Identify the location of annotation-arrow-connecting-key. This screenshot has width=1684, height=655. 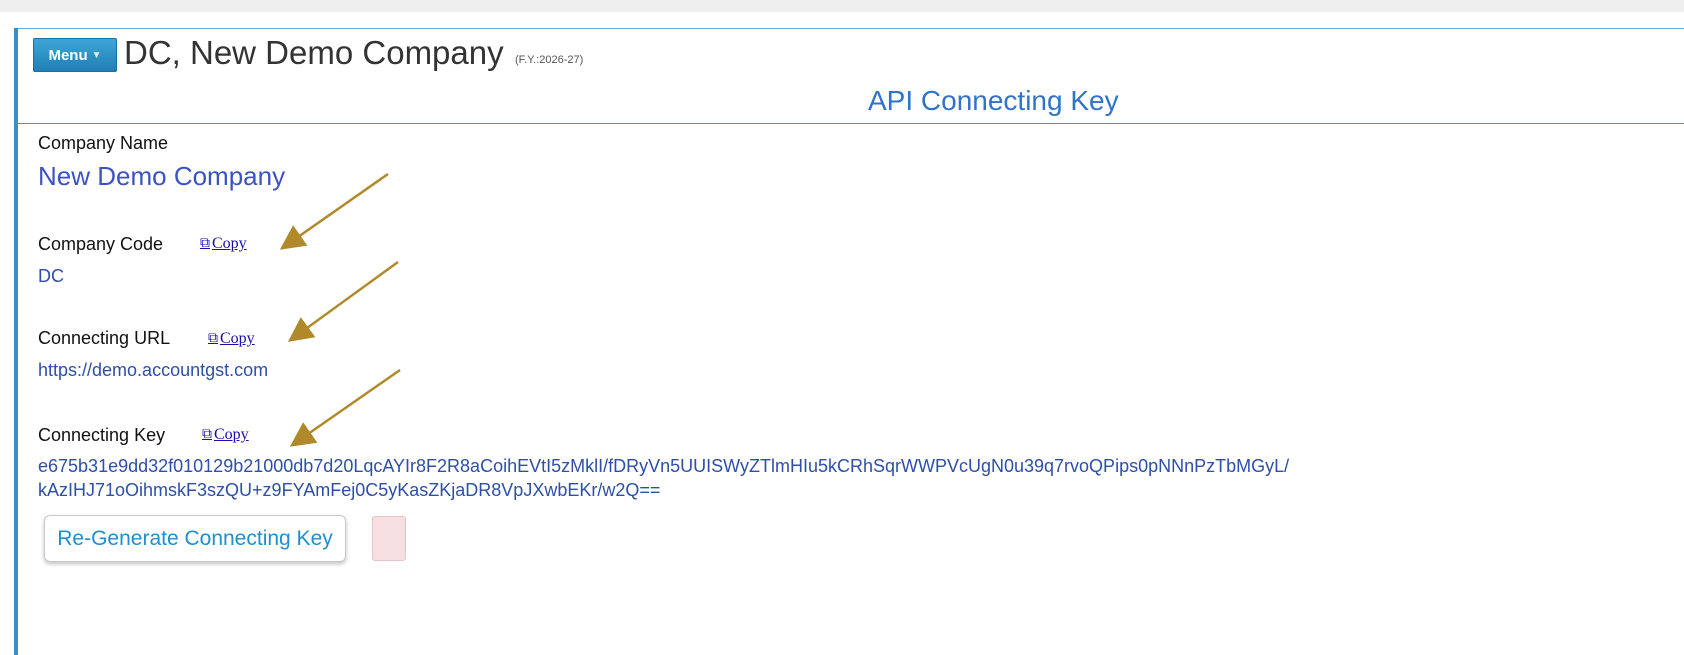
(345, 407).